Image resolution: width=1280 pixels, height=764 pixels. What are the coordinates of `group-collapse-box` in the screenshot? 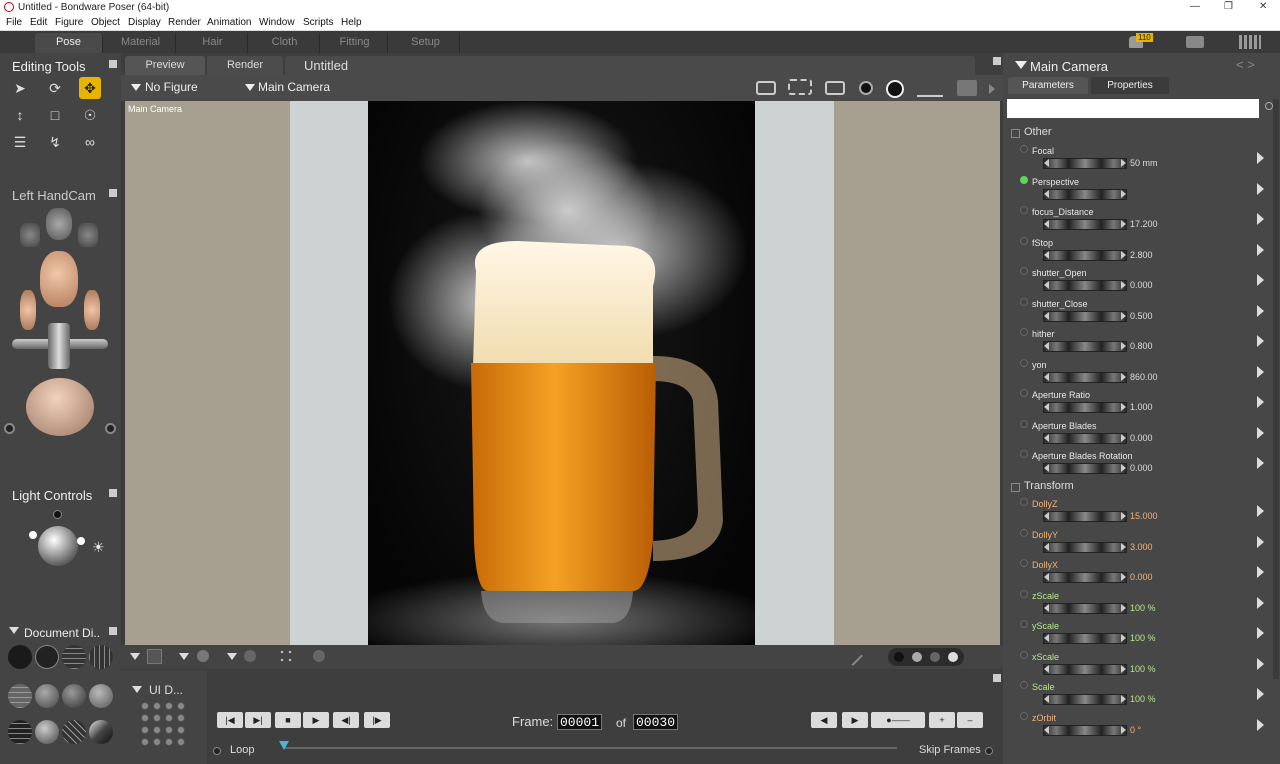 It's located at (1015, 133).